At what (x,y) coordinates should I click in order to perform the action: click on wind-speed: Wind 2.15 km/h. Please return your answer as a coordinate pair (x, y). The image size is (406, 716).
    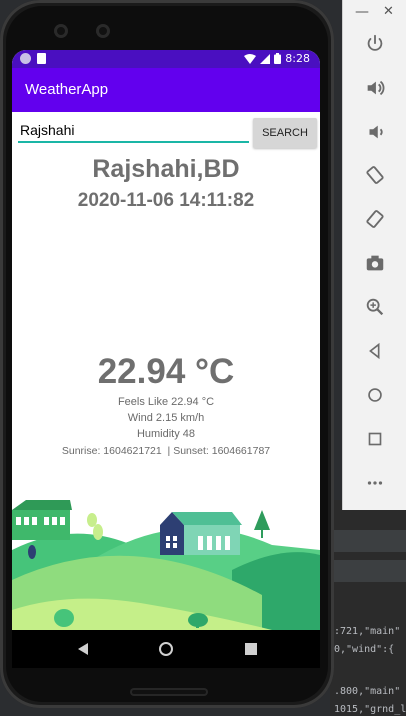
    Looking at the image, I should click on (166, 418).